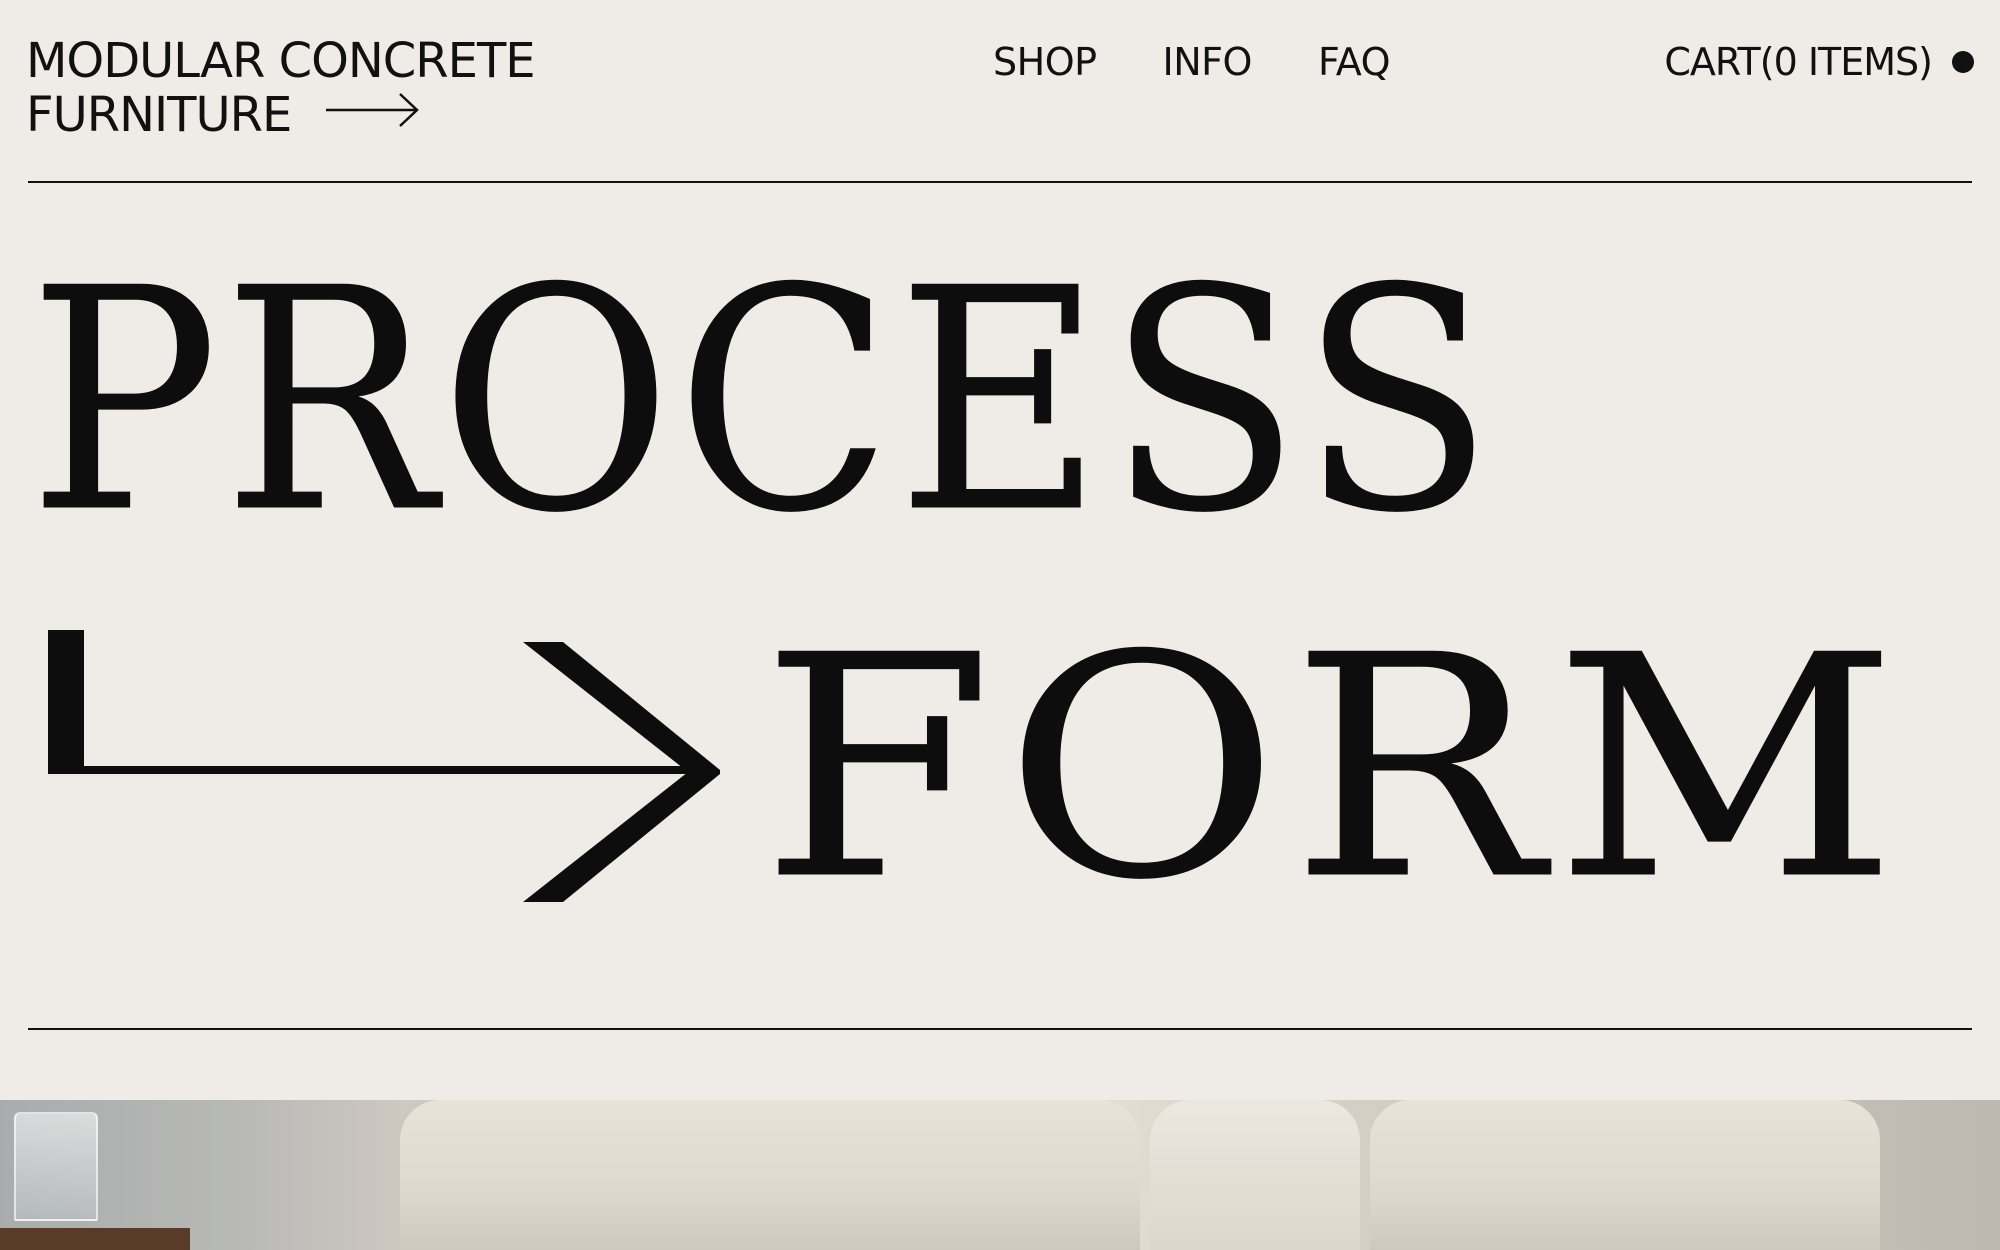  What do you see at coordinates (1625, 1175) in the screenshot?
I see `sofa-cushion-right` at bounding box center [1625, 1175].